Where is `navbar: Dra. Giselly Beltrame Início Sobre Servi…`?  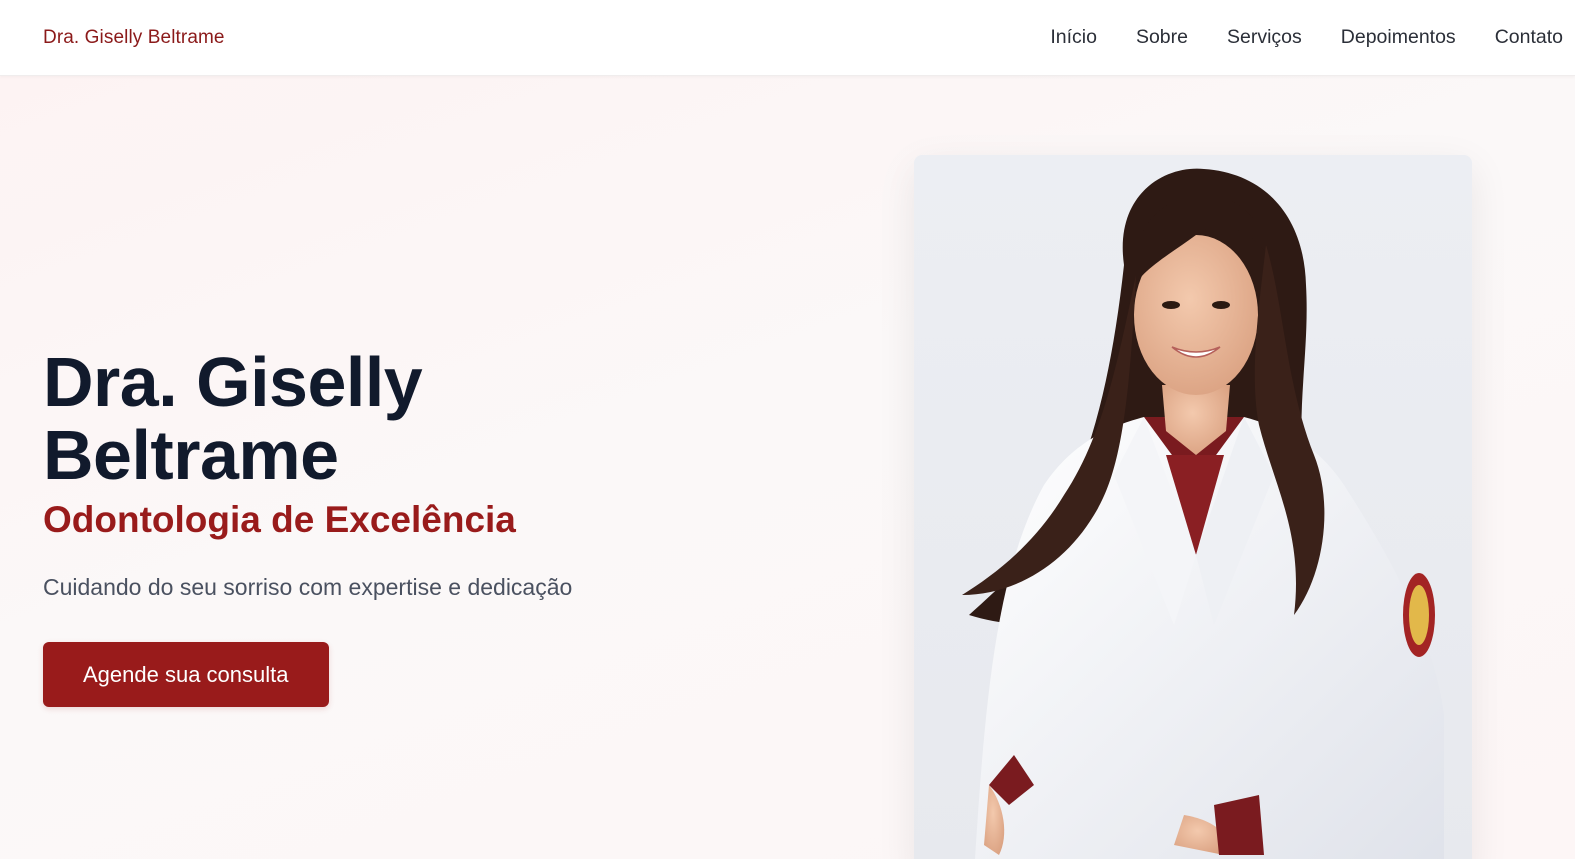
navbar: Dra. Giselly Beltrame Início Sobre Servi… is located at coordinates (787, 38).